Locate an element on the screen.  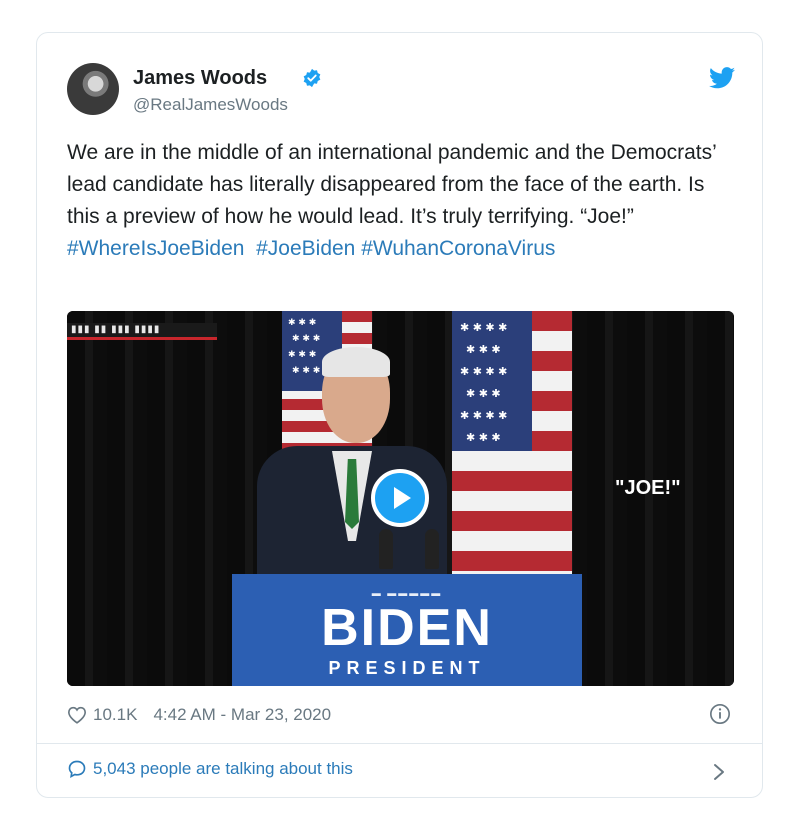
play-icon is located at coordinates (402, 498).